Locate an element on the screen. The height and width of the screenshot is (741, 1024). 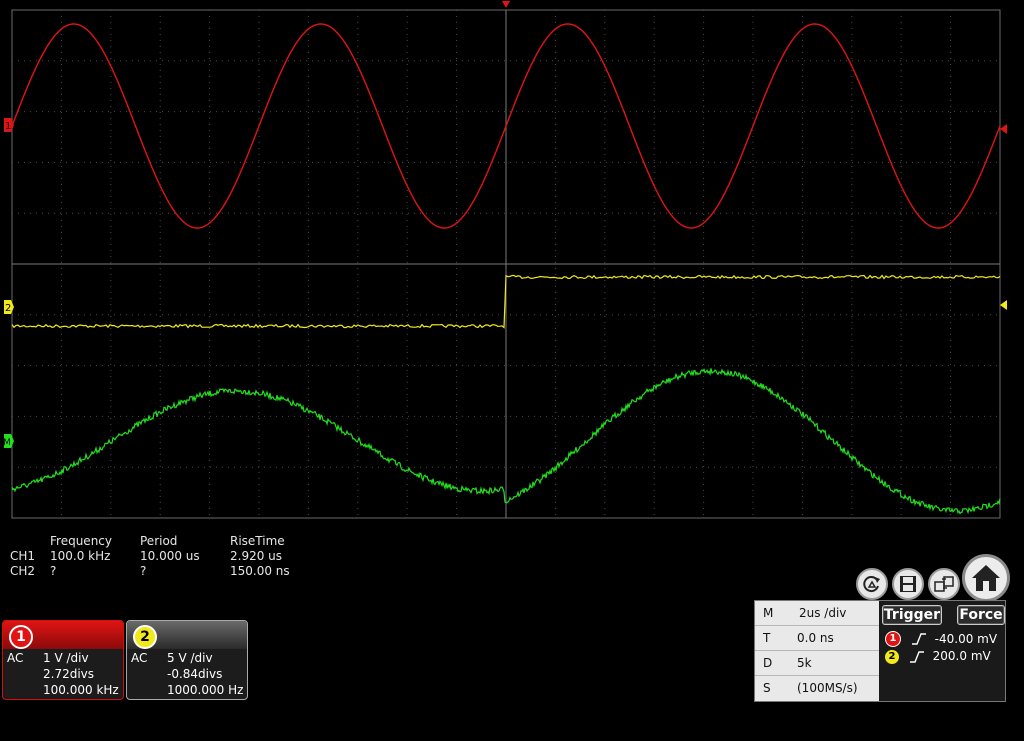
ch1-settings-box: 1 AC 1 V /div 2.72divs 100.000 kHz is located at coordinates (63, 660).